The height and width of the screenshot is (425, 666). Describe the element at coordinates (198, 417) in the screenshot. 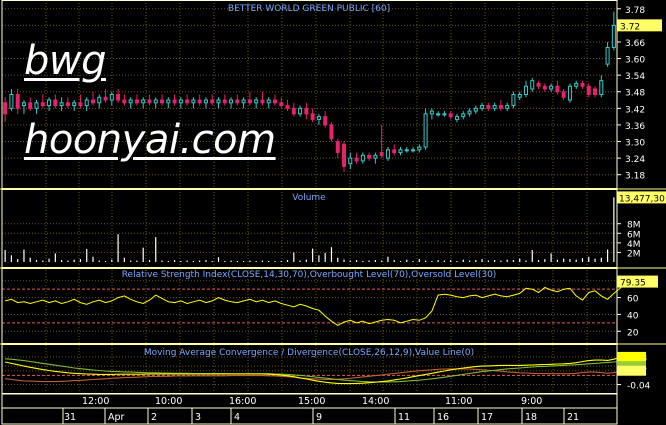

I see `date-label: 3` at that location.